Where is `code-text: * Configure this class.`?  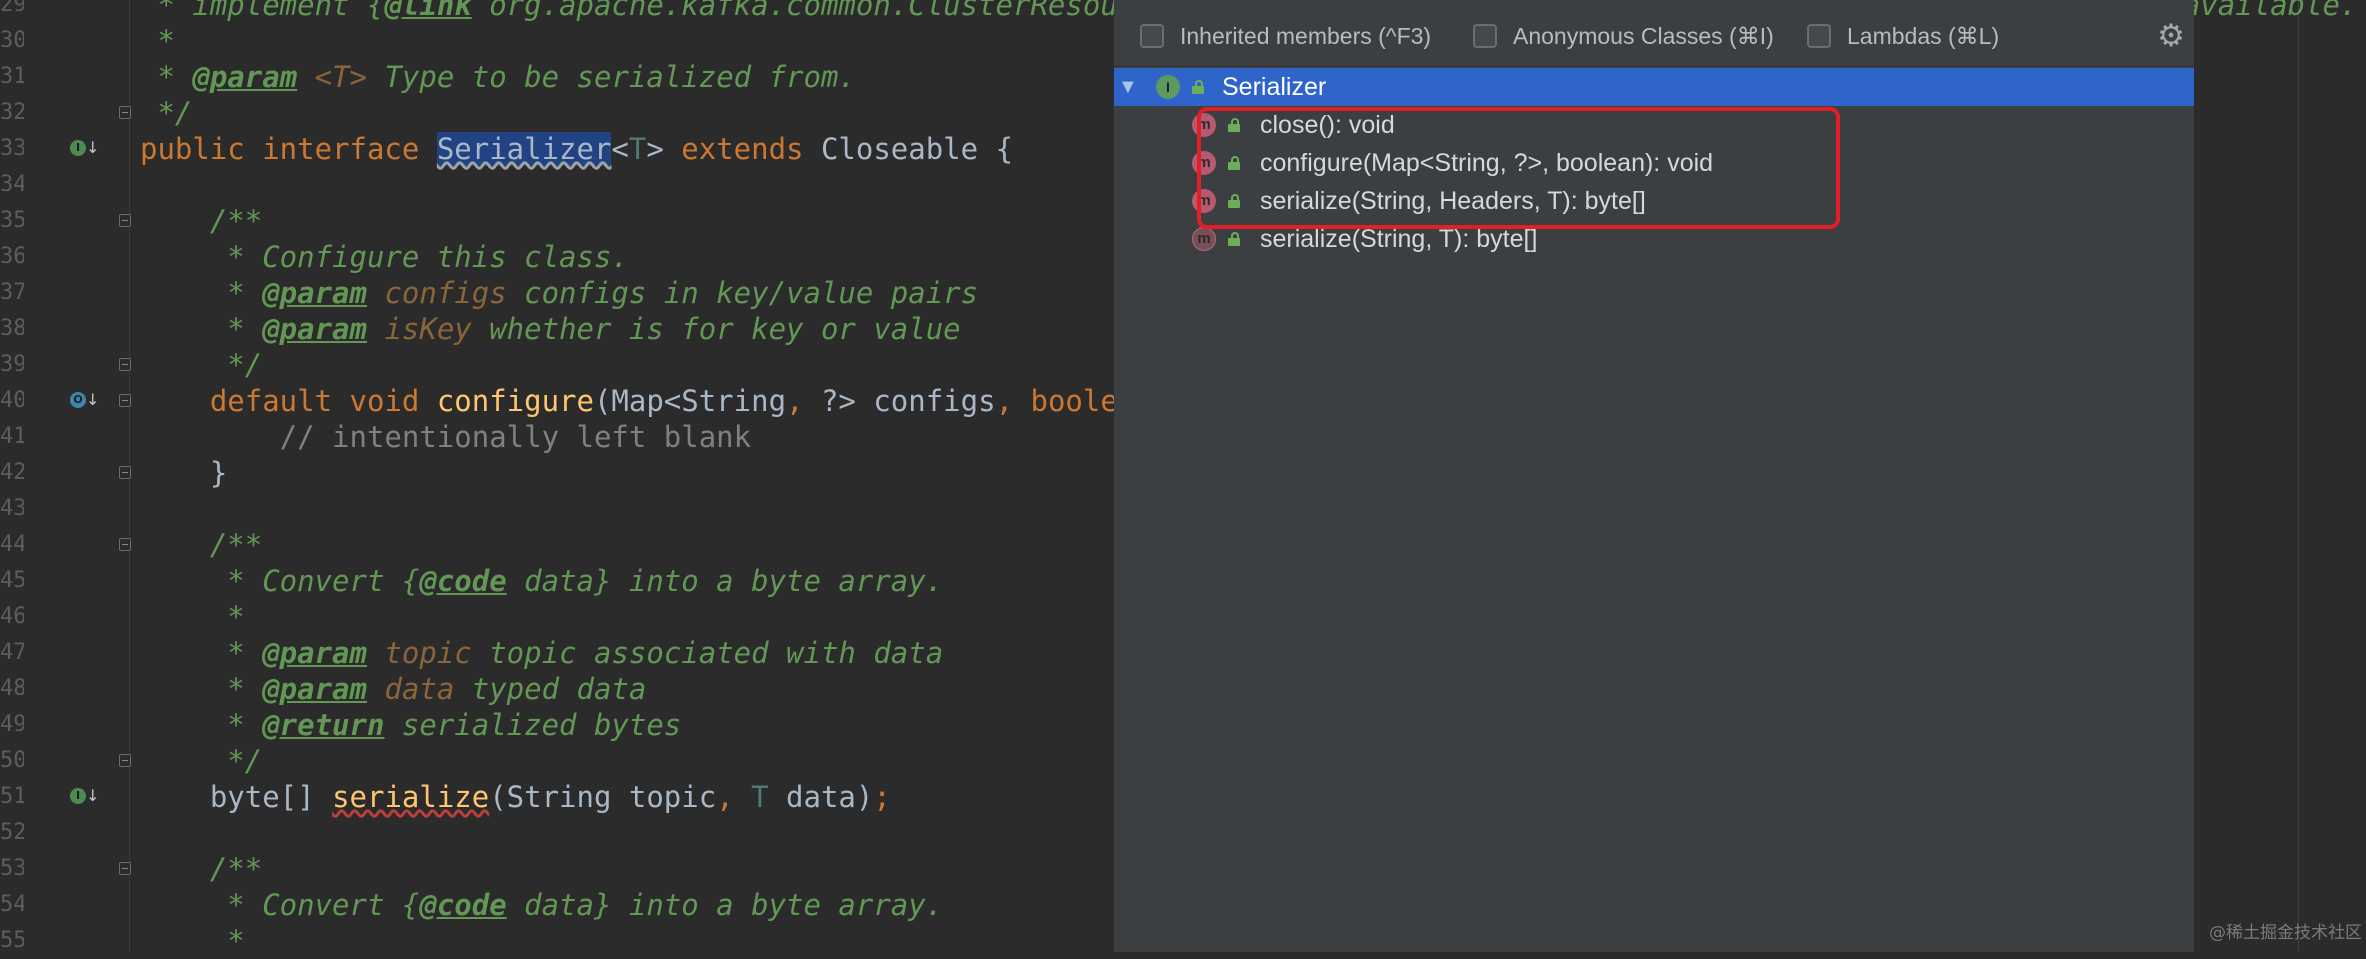 code-text: * Configure this class. is located at coordinates (384, 257).